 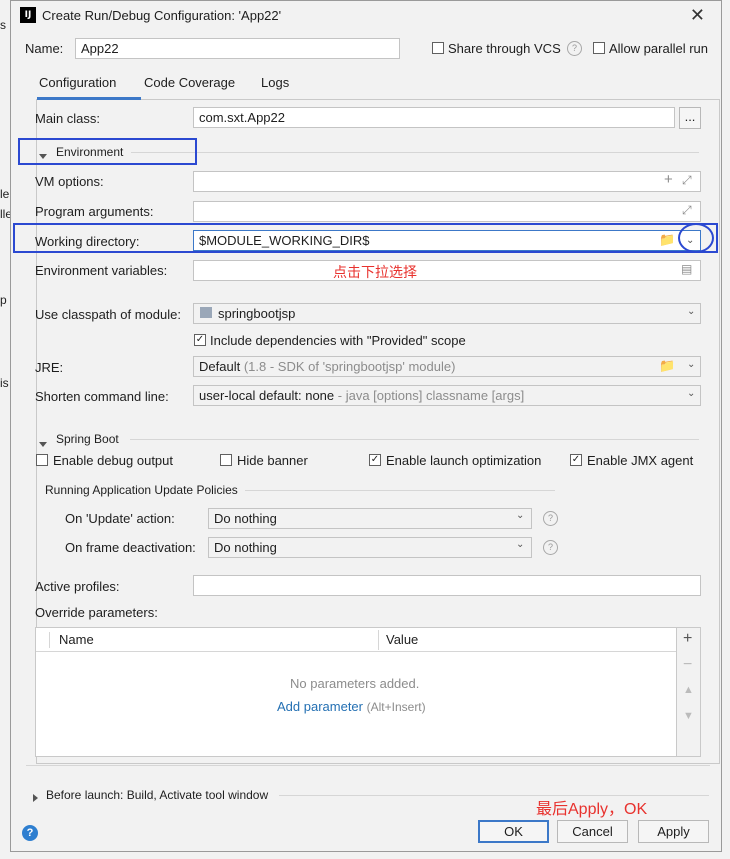 I want to click on background-fragment: p, so click(x=3, y=300).